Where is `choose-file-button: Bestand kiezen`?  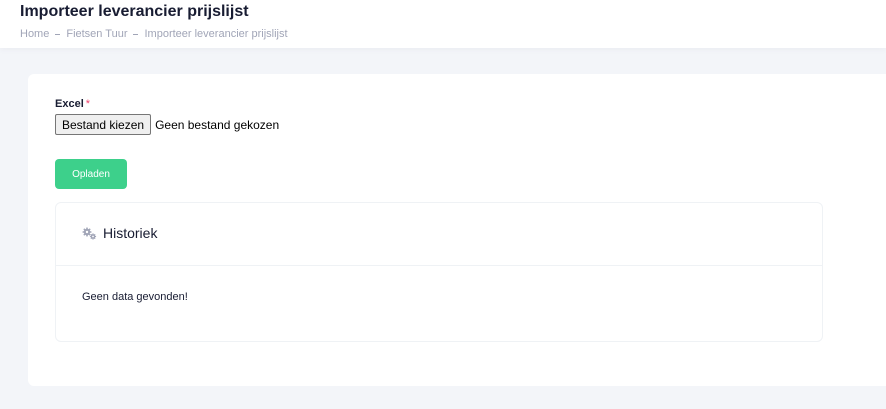
choose-file-button: Bestand kiezen is located at coordinates (103, 124).